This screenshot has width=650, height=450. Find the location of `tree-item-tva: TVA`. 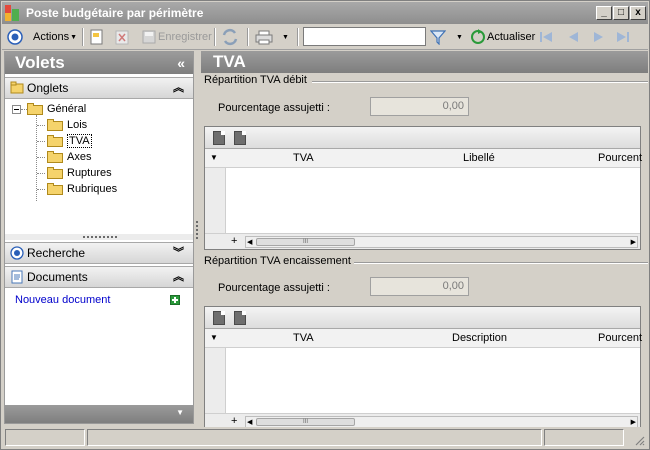

tree-item-tva: TVA is located at coordinates (69, 141).